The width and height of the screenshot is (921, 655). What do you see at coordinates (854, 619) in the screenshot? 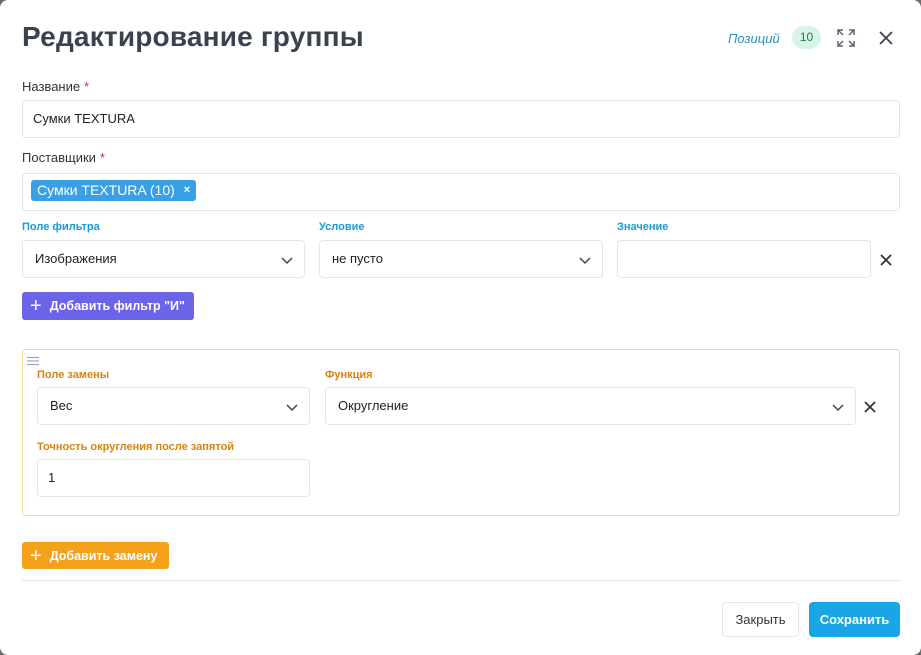
I see `save-button: Сохранить` at bounding box center [854, 619].